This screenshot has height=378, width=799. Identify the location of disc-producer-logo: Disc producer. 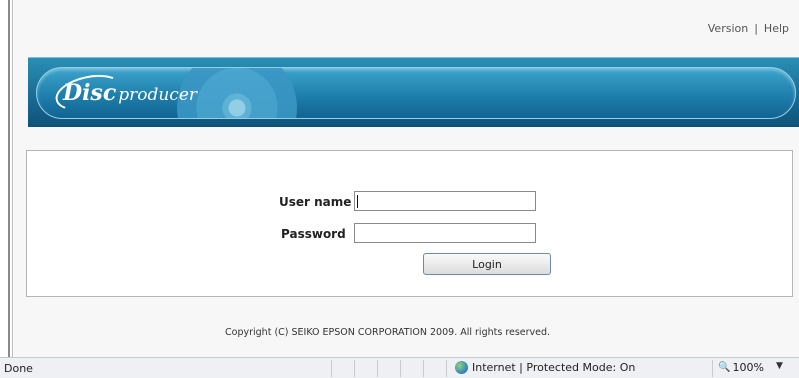
(130, 93).